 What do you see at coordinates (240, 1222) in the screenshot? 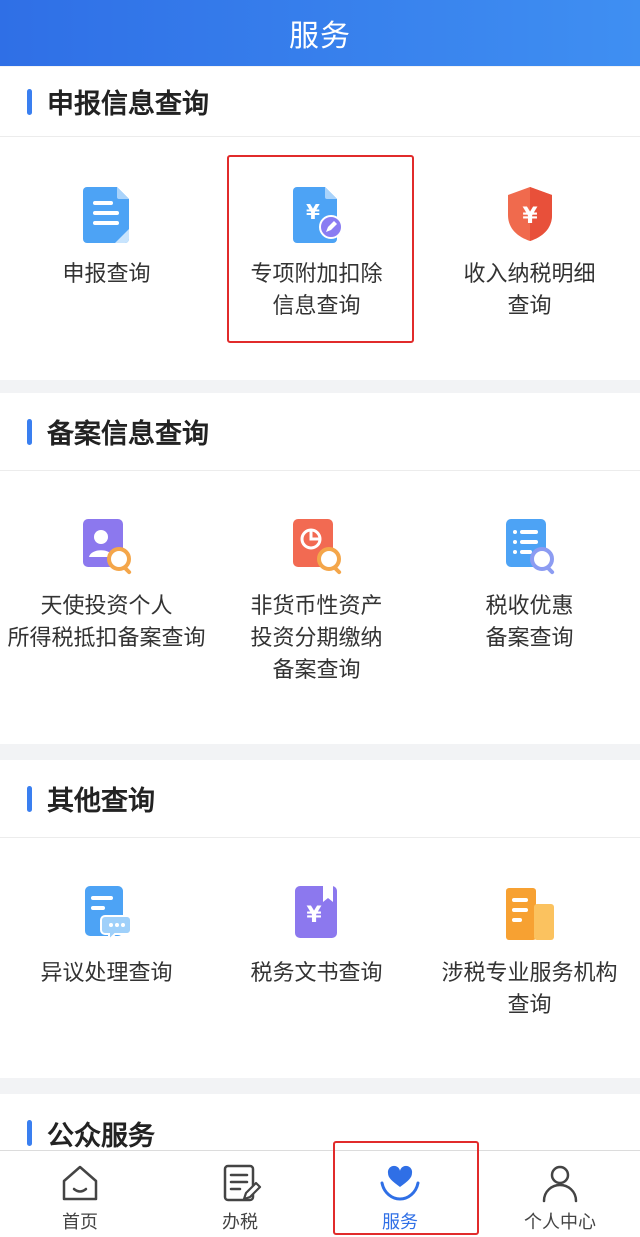
I see `tab-label: 办税` at bounding box center [240, 1222].